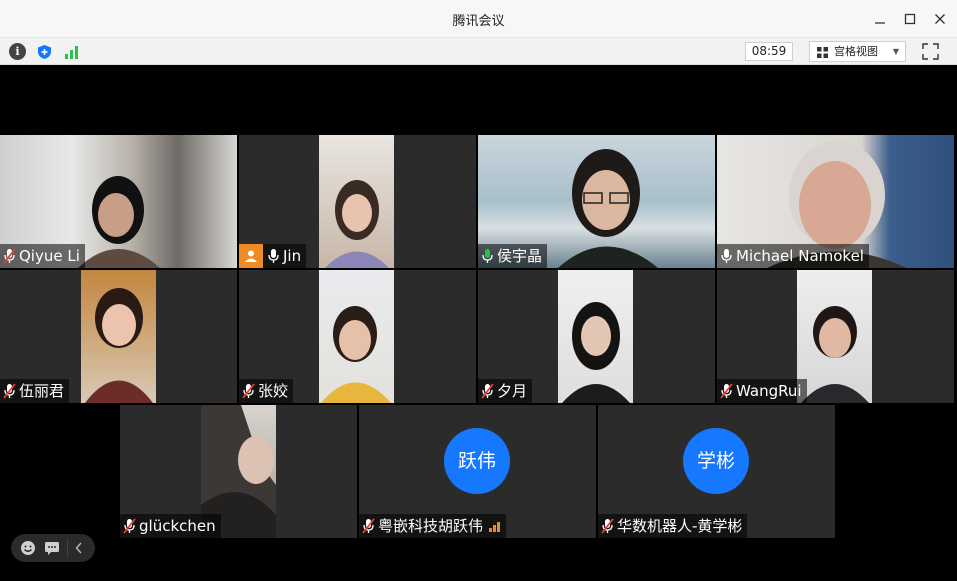 The image size is (957, 581). What do you see at coordinates (273, 391) in the screenshot?
I see `participant-name: 张姣` at bounding box center [273, 391].